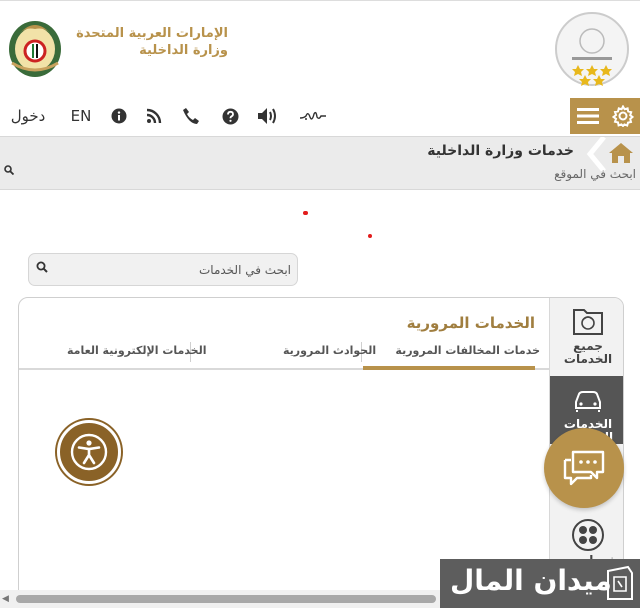 This screenshot has height=608, width=640. I want to click on watermark: ميدان المال, so click(540, 583).